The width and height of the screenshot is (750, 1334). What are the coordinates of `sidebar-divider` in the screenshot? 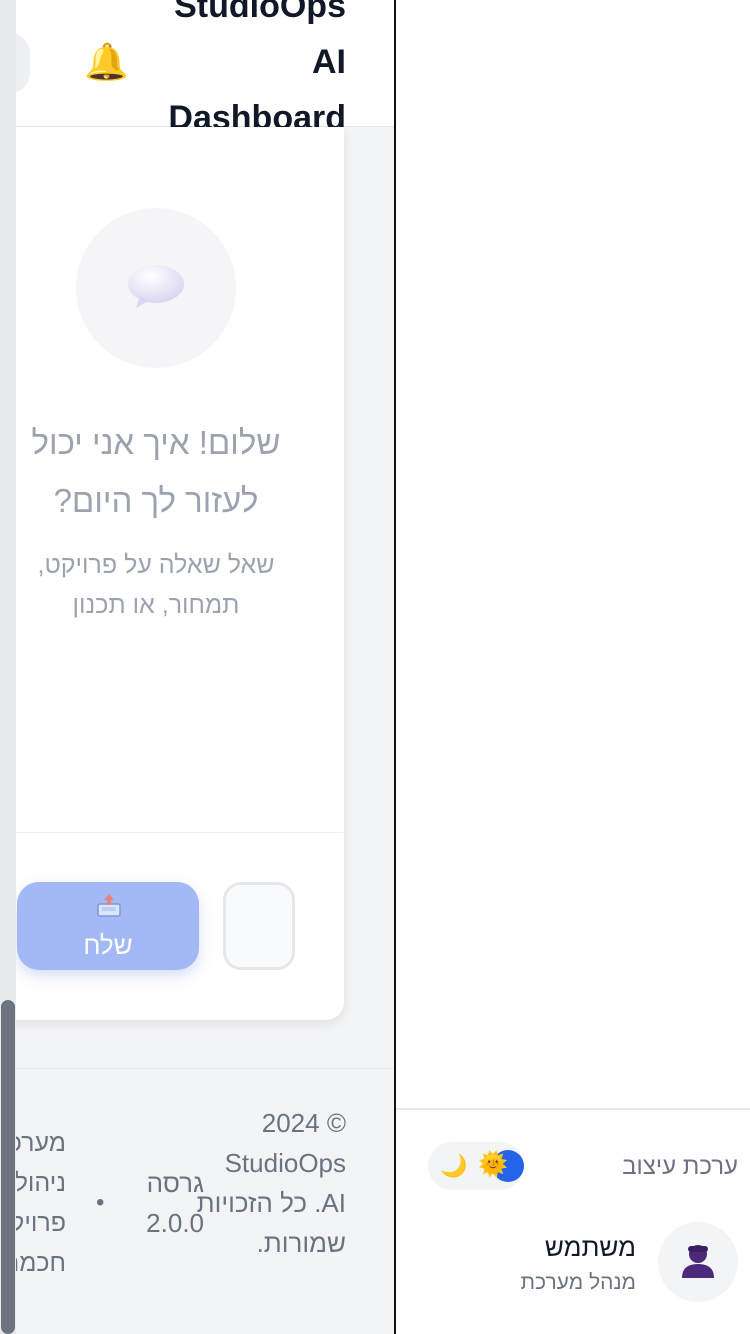 It's located at (573, 1109).